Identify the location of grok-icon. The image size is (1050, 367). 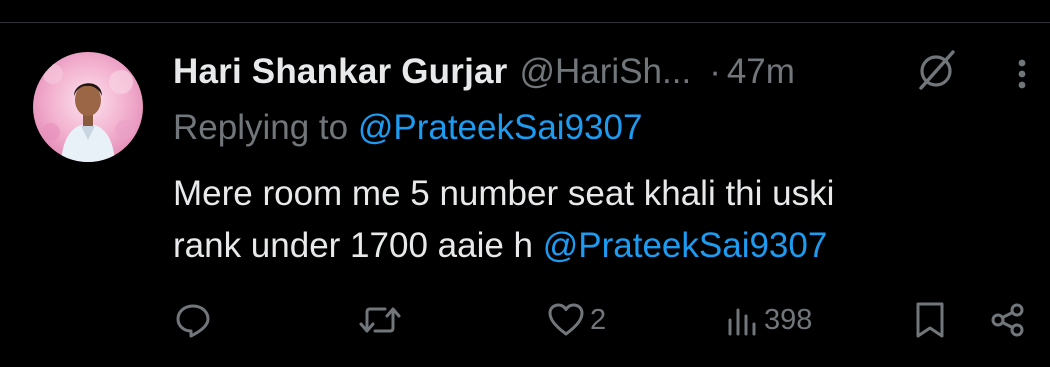
(936, 71).